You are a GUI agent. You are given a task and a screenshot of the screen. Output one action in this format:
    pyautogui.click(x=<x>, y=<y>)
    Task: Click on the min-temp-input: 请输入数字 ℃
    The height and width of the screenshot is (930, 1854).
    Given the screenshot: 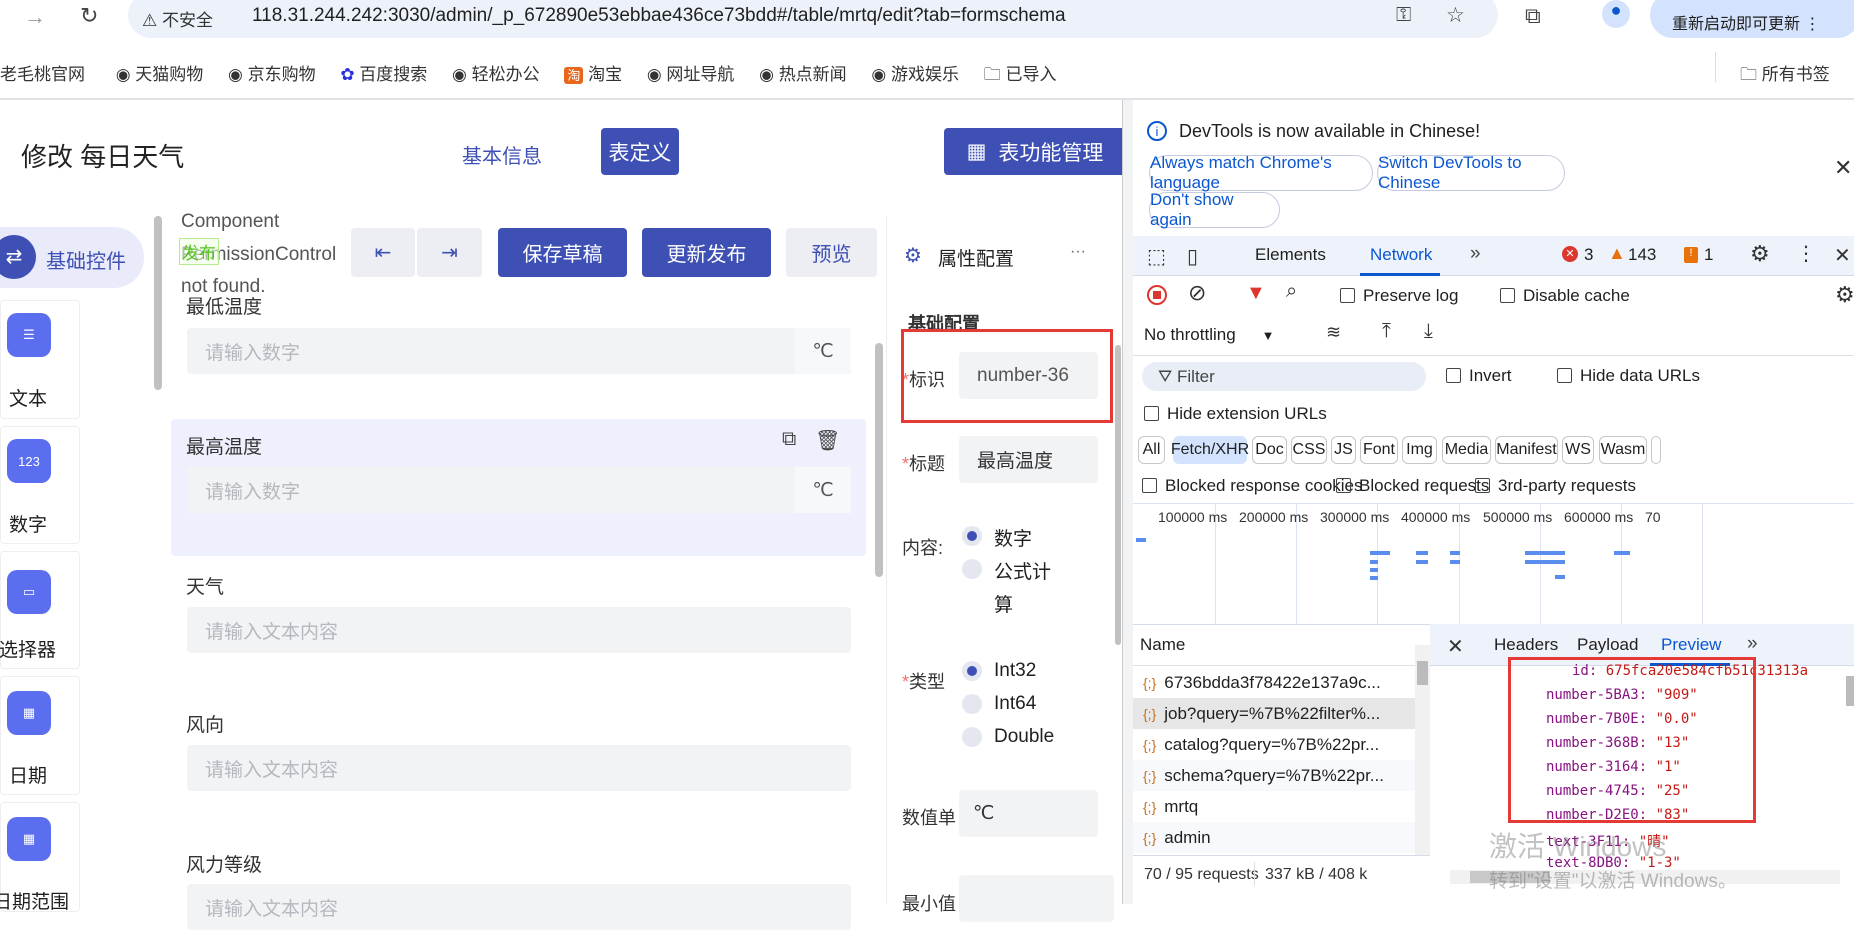 What is the action you would take?
    pyautogui.click(x=519, y=351)
    